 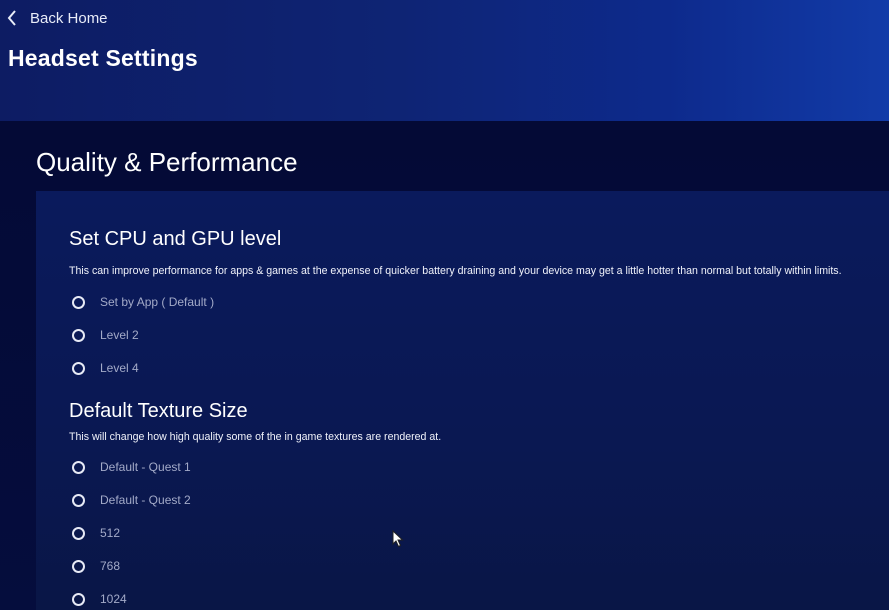 What do you see at coordinates (11, 18) in the screenshot?
I see `chevron-left-icon` at bounding box center [11, 18].